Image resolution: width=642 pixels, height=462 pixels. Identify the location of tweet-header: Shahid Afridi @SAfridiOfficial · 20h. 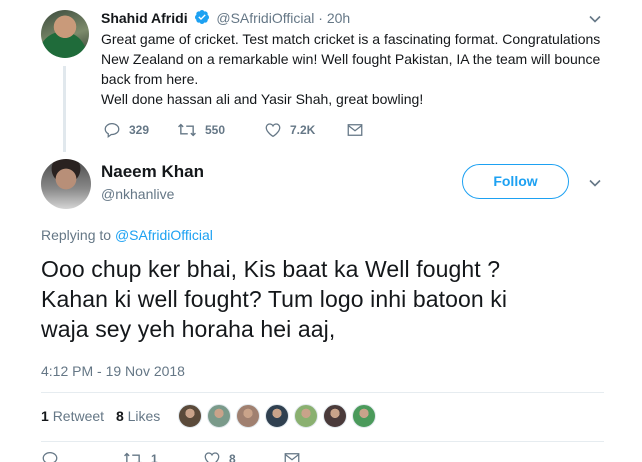
(225, 17).